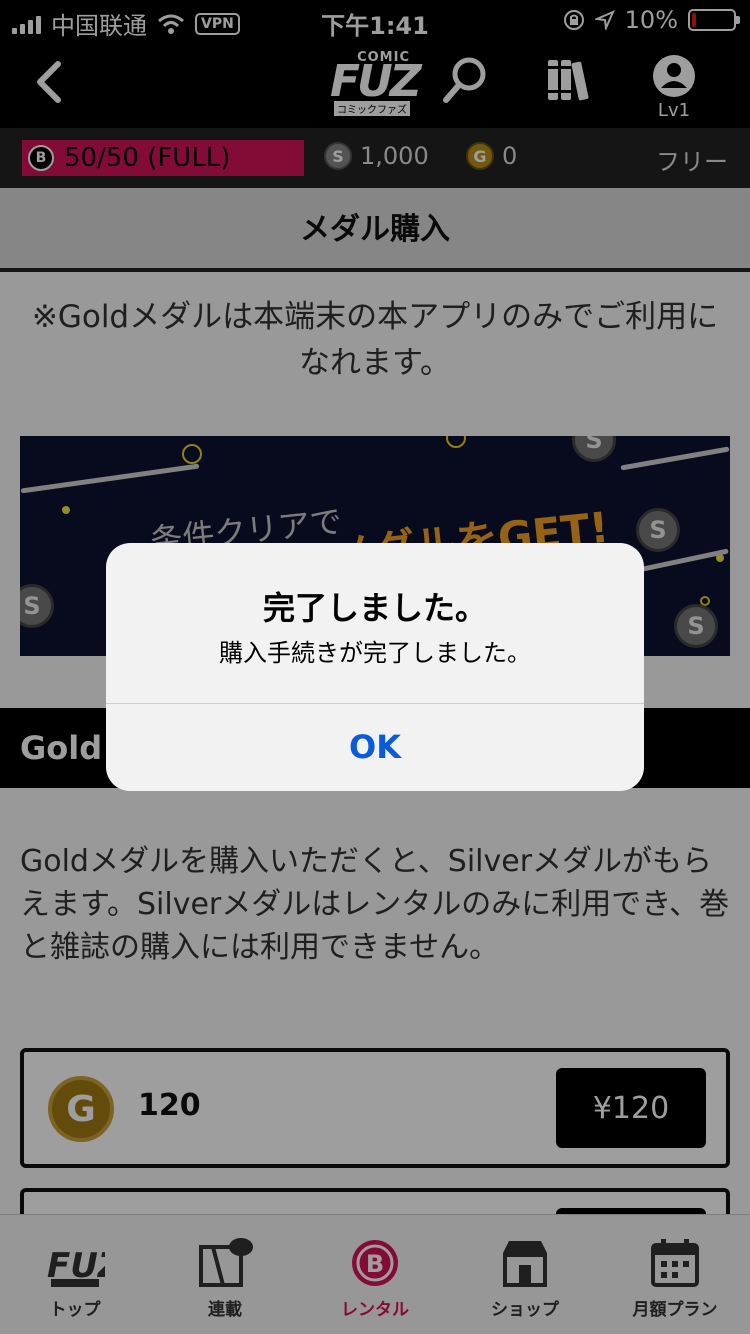 Image resolution: width=750 pixels, height=1334 pixels. Describe the element at coordinates (375, 653) in the screenshot. I see `alert-message: 購入手続きが完了しました。` at that location.